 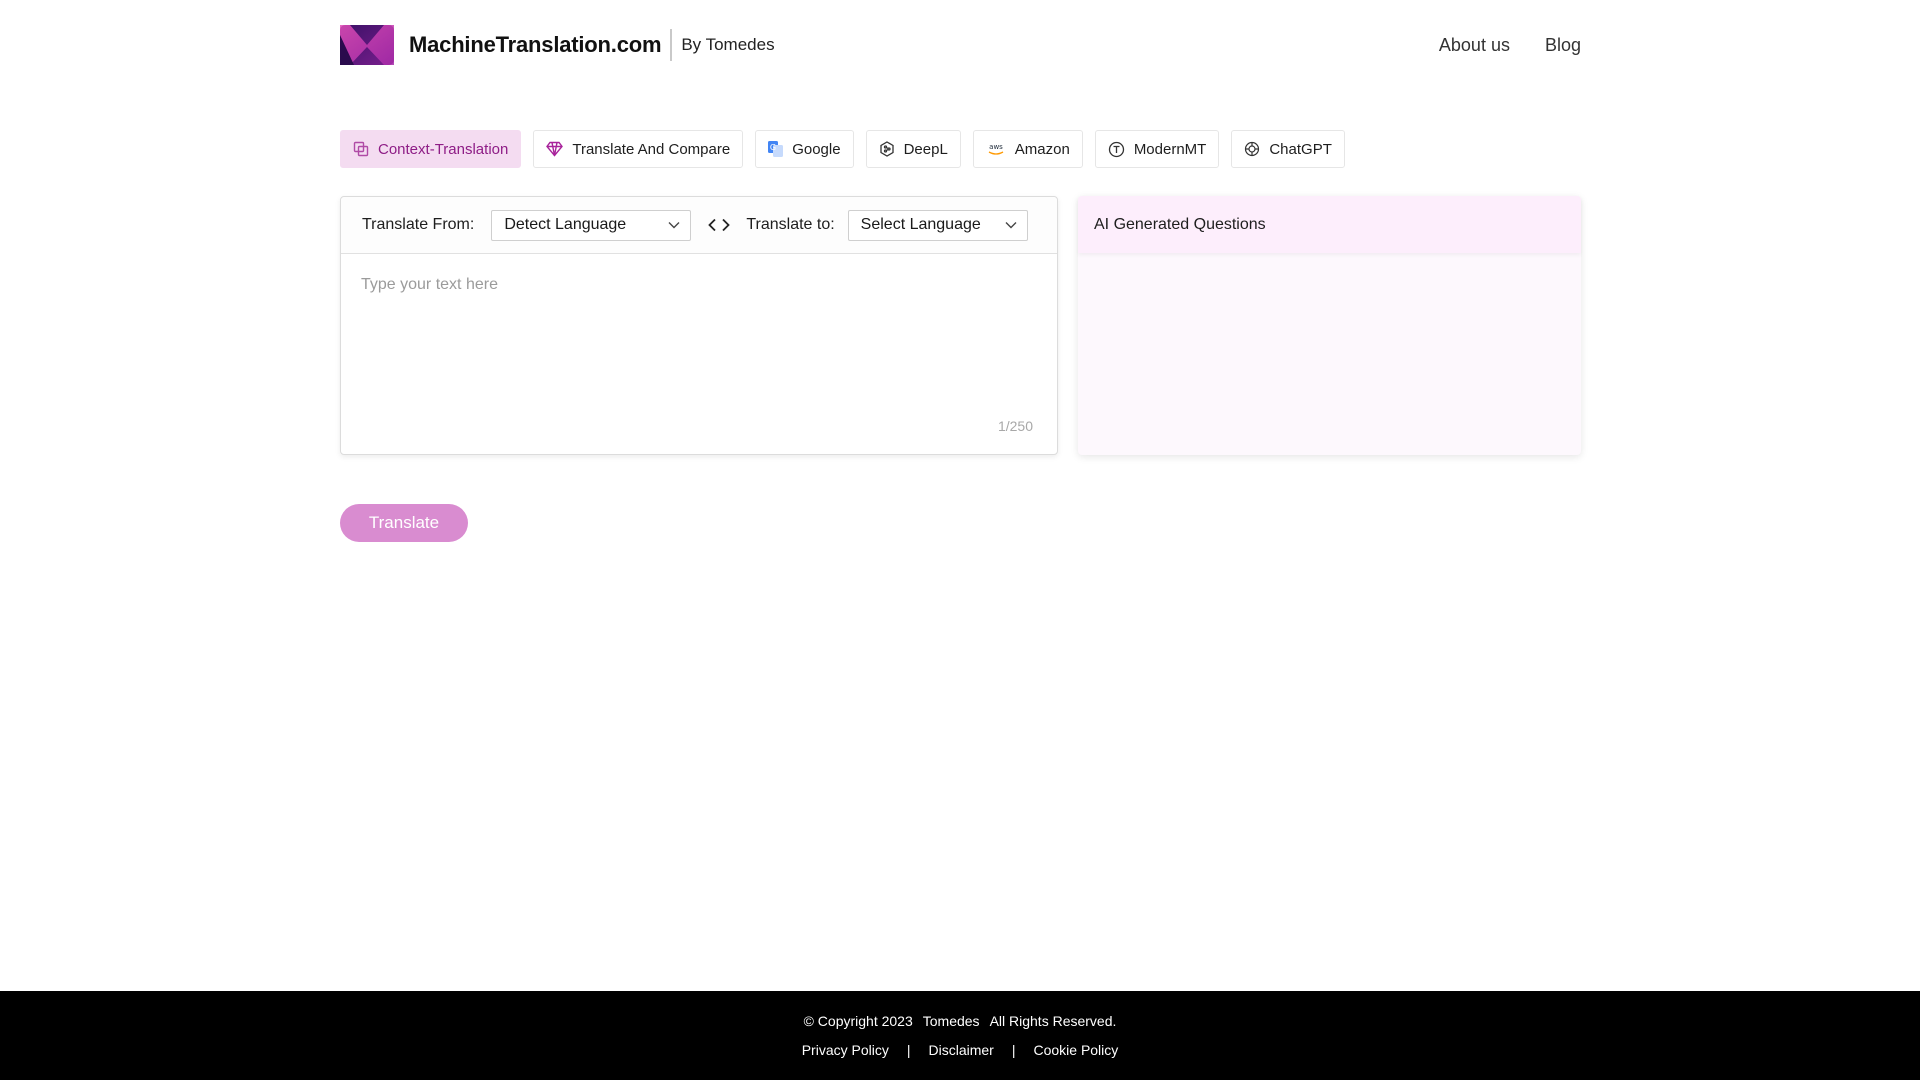 What do you see at coordinates (790, 224) in the screenshot?
I see `translate-to-label: Translate to:` at bounding box center [790, 224].